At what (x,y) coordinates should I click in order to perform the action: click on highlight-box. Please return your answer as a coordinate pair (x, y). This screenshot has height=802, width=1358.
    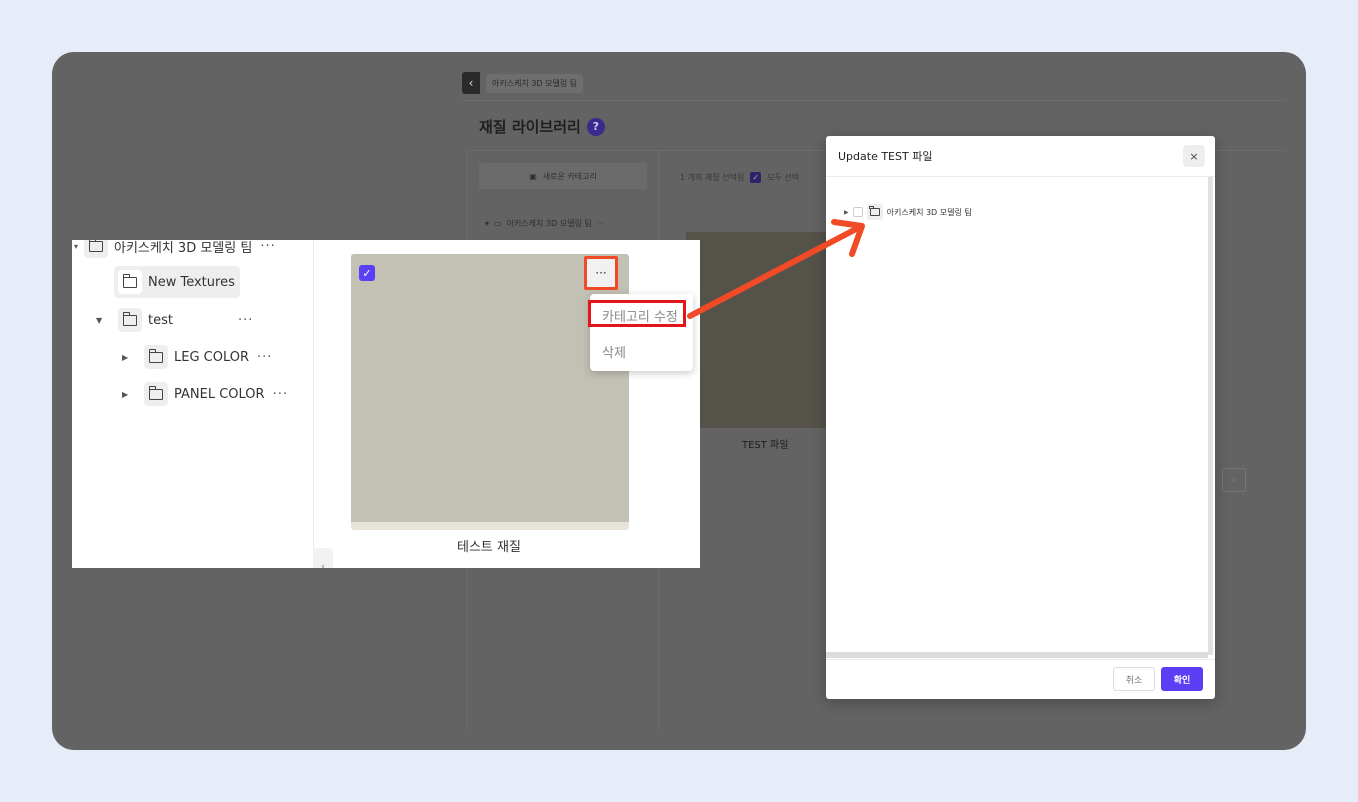
    Looking at the image, I should click on (637, 313).